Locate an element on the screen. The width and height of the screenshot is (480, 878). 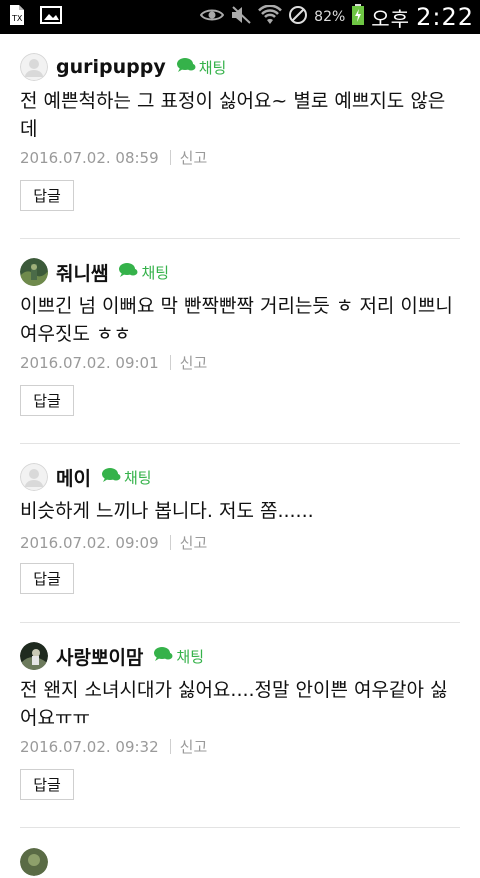
comment-date: 2016.07.02. 09:09 is located at coordinates (89, 542).